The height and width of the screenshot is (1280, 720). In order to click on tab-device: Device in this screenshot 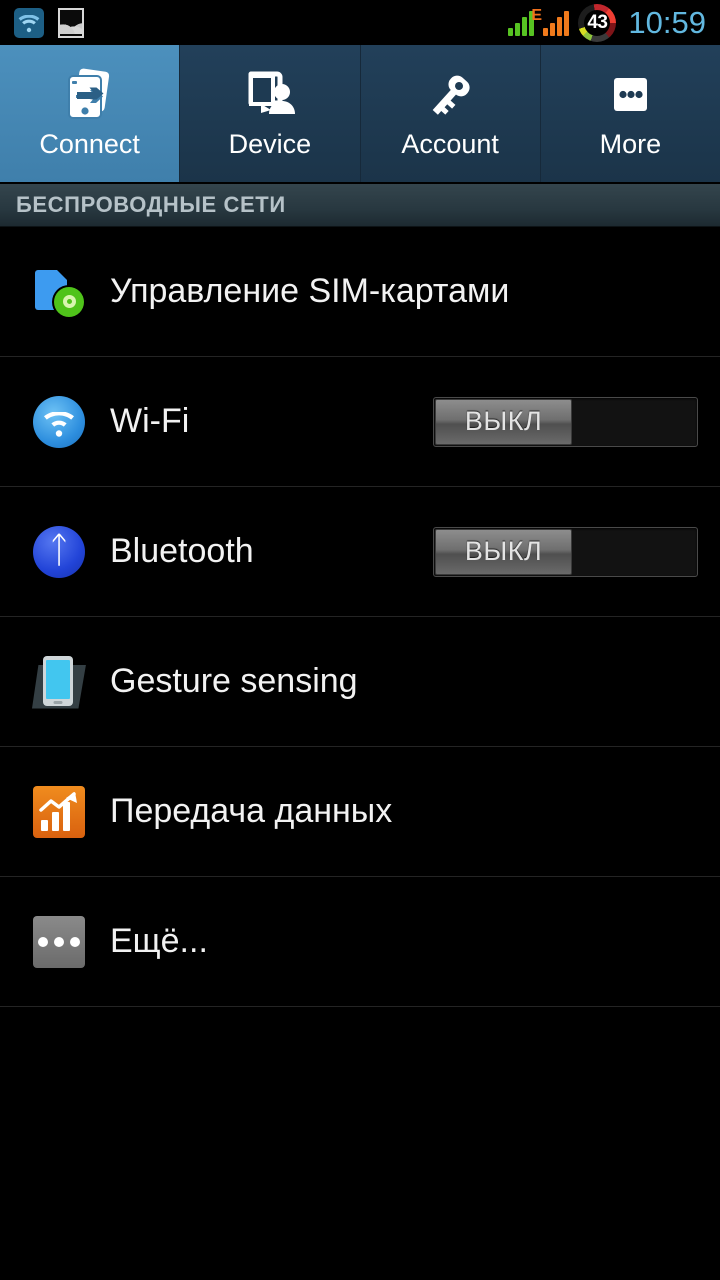, I will do `click(270, 113)`.